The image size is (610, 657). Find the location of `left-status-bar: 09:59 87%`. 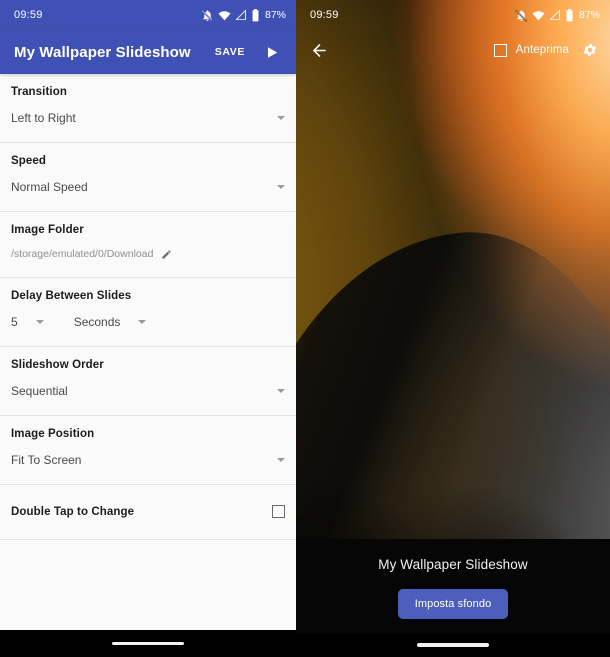

left-status-bar: 09:59 87% is located at coordinates (148, 15).